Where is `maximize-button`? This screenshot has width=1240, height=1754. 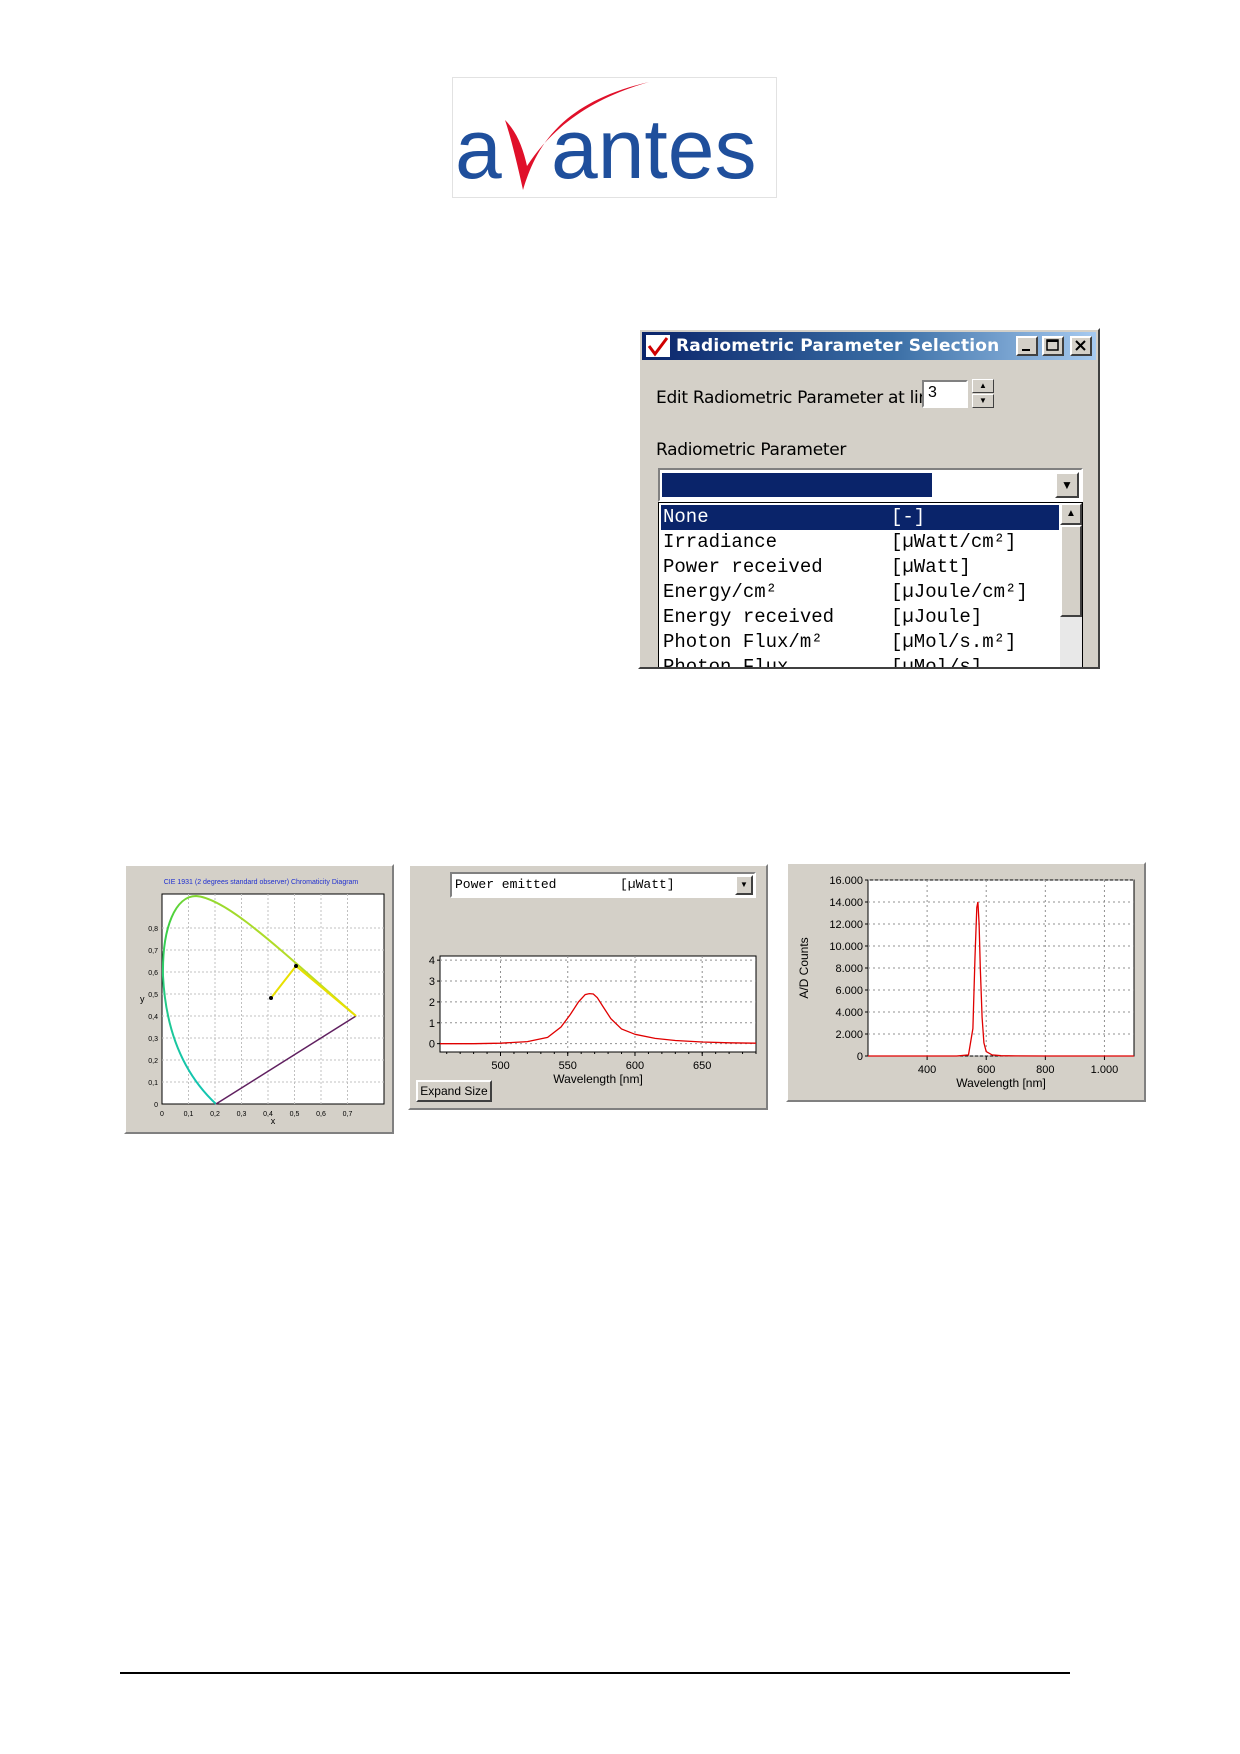 maximize-button is located at coordinates (1053, 346).